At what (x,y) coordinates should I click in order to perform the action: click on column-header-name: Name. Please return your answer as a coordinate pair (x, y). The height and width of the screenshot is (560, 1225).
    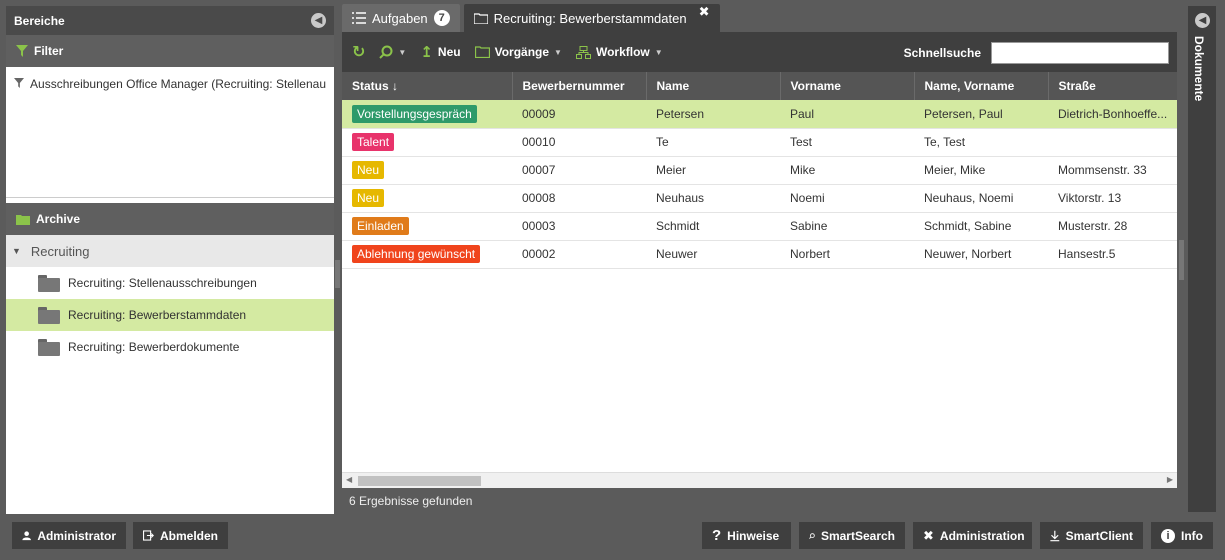
    Looking at the image, I should click on (713, 86).